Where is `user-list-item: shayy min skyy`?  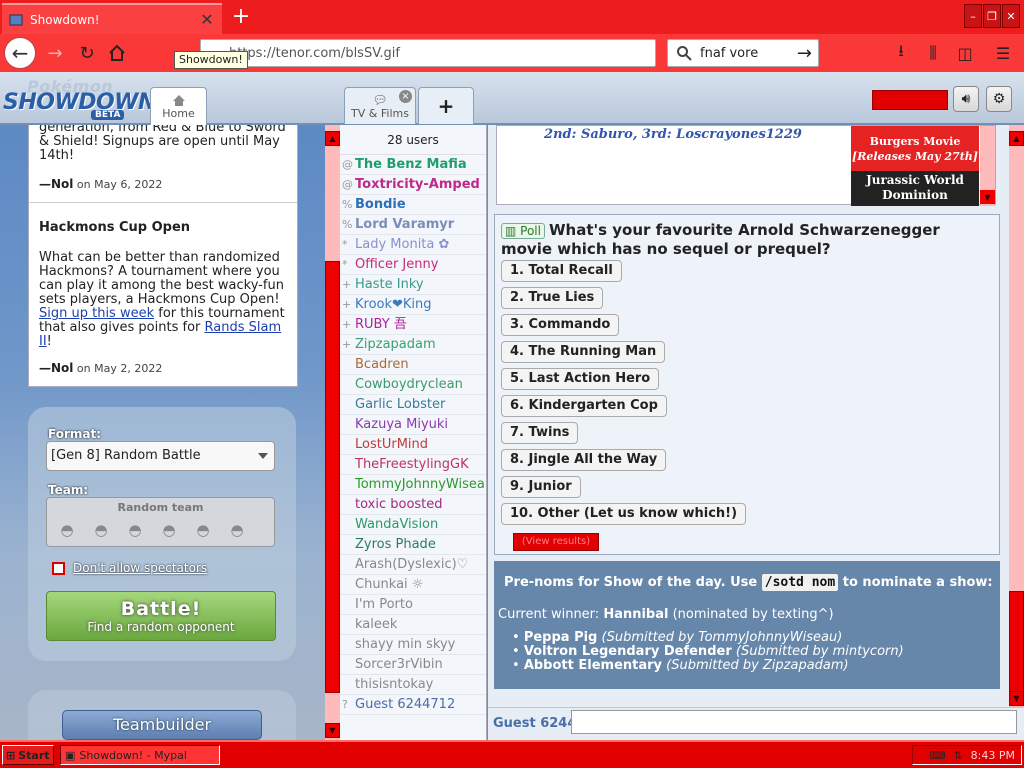
user-list-item: shayy min skyy is located at coordinates (413, 645).